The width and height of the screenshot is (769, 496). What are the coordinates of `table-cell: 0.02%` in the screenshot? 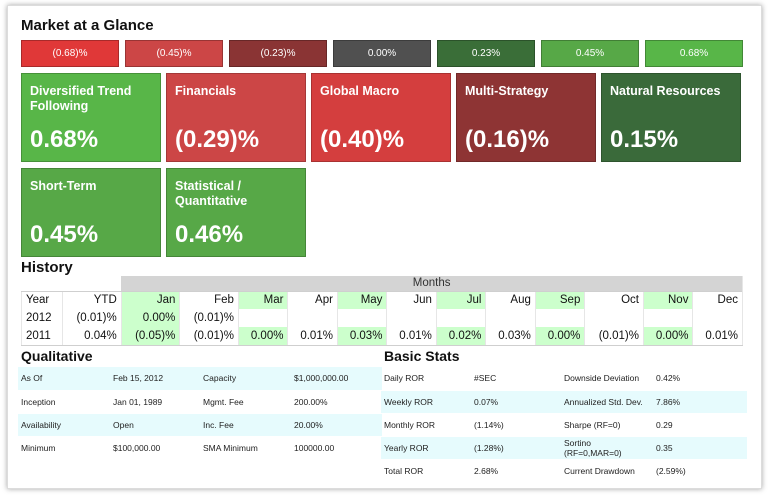 It's located at (460, 336).